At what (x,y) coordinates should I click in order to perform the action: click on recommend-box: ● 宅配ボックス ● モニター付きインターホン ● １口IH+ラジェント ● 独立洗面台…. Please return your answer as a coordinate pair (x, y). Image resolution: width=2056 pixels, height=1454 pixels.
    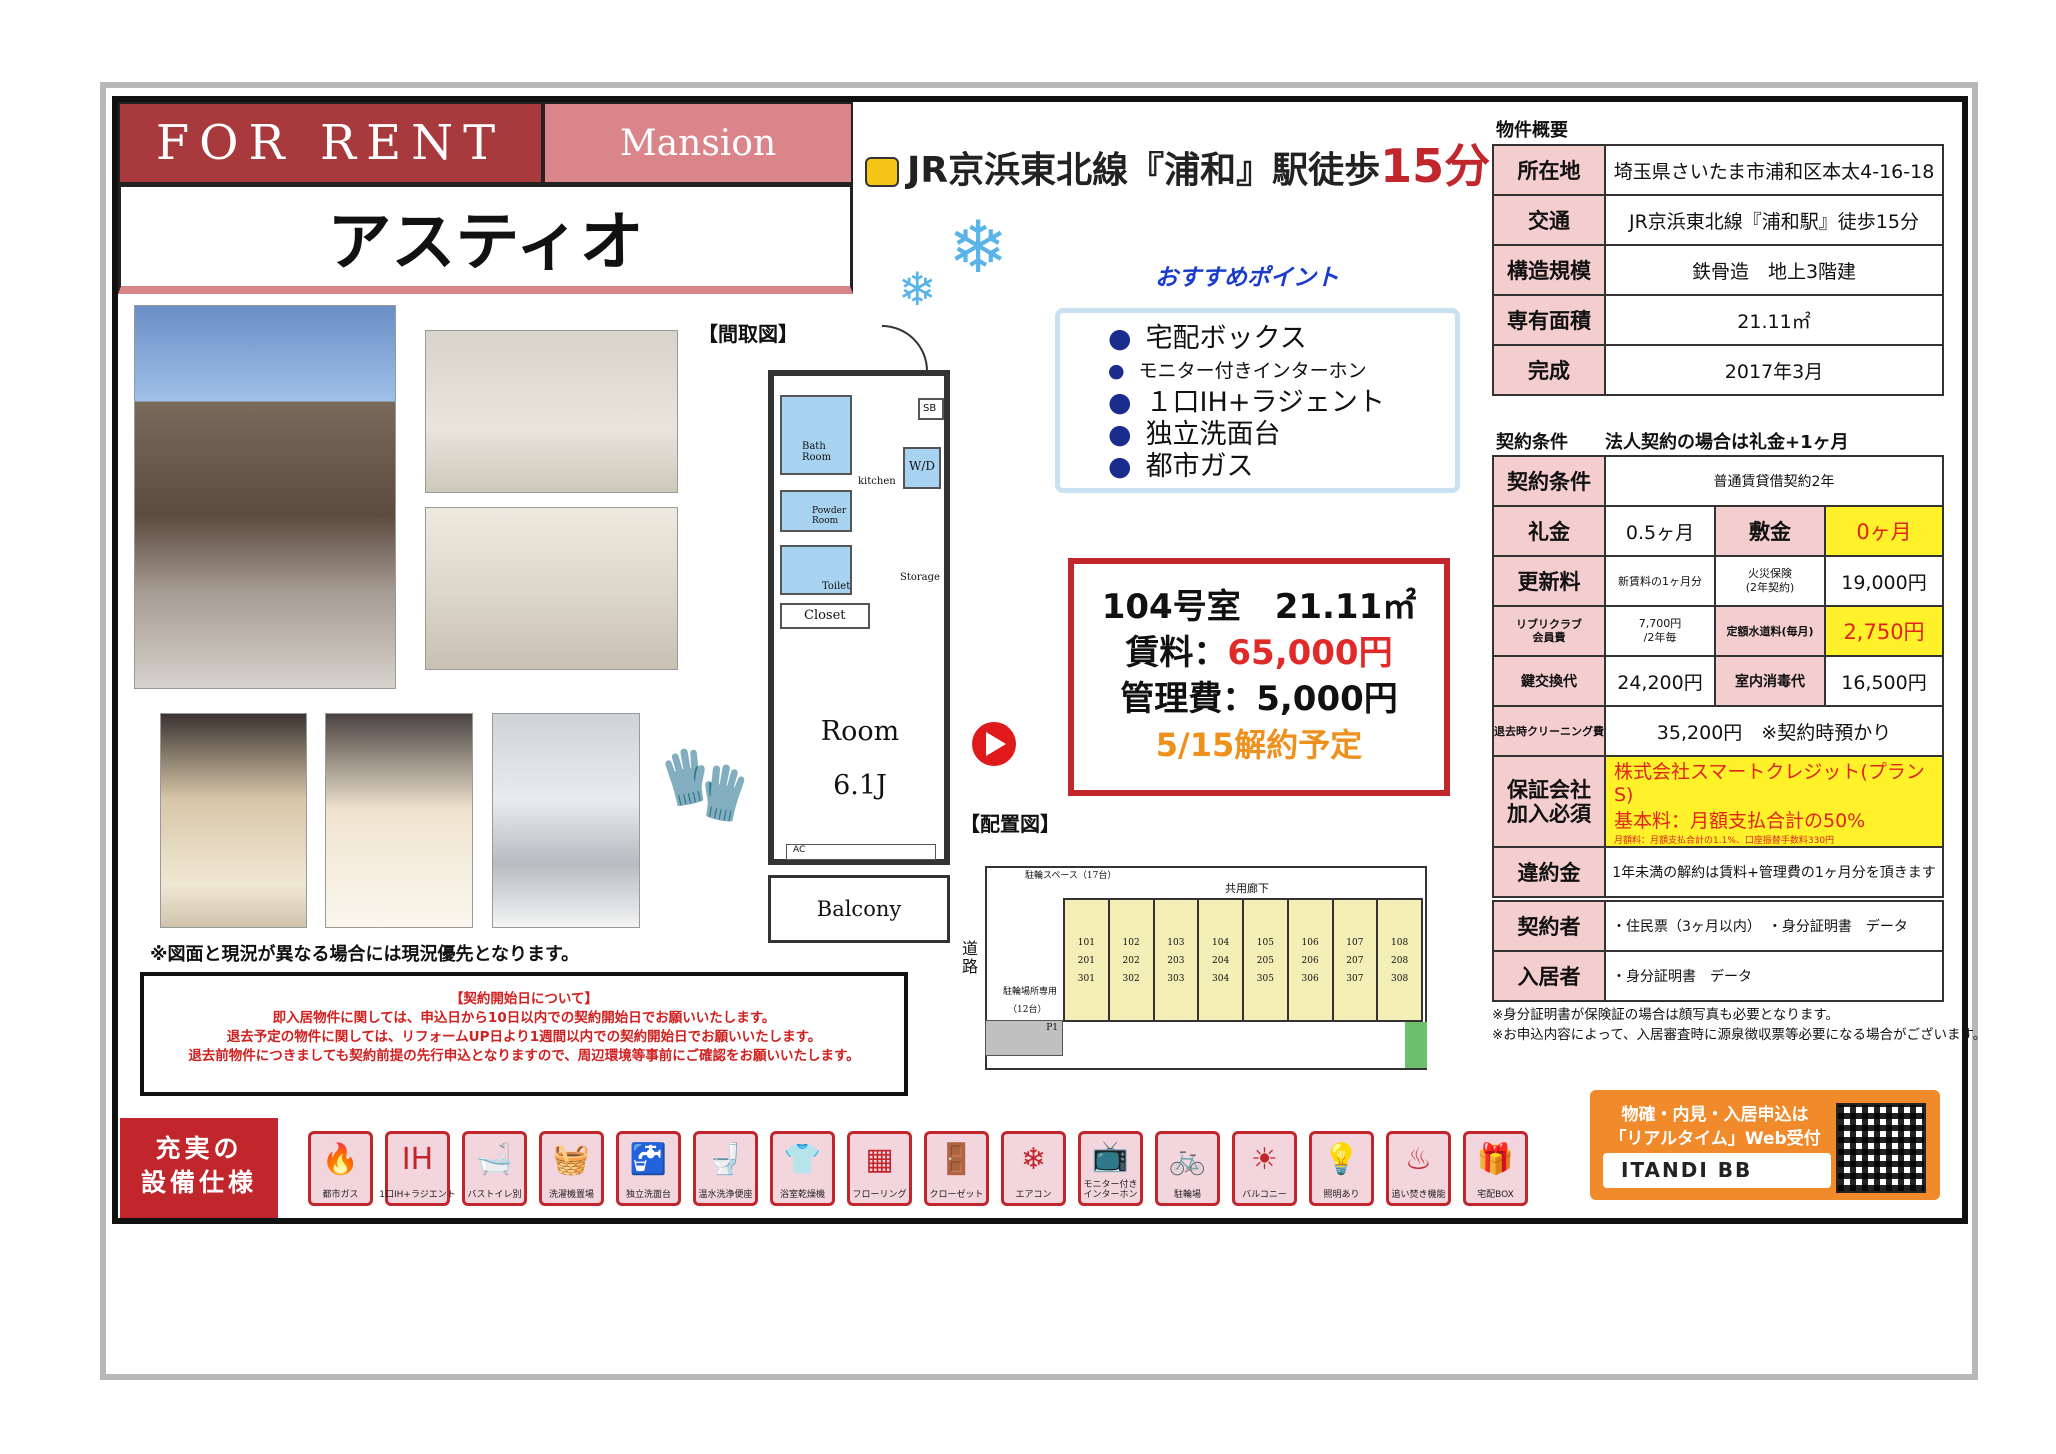
    Looking at the image, I should click on (1257, 400).